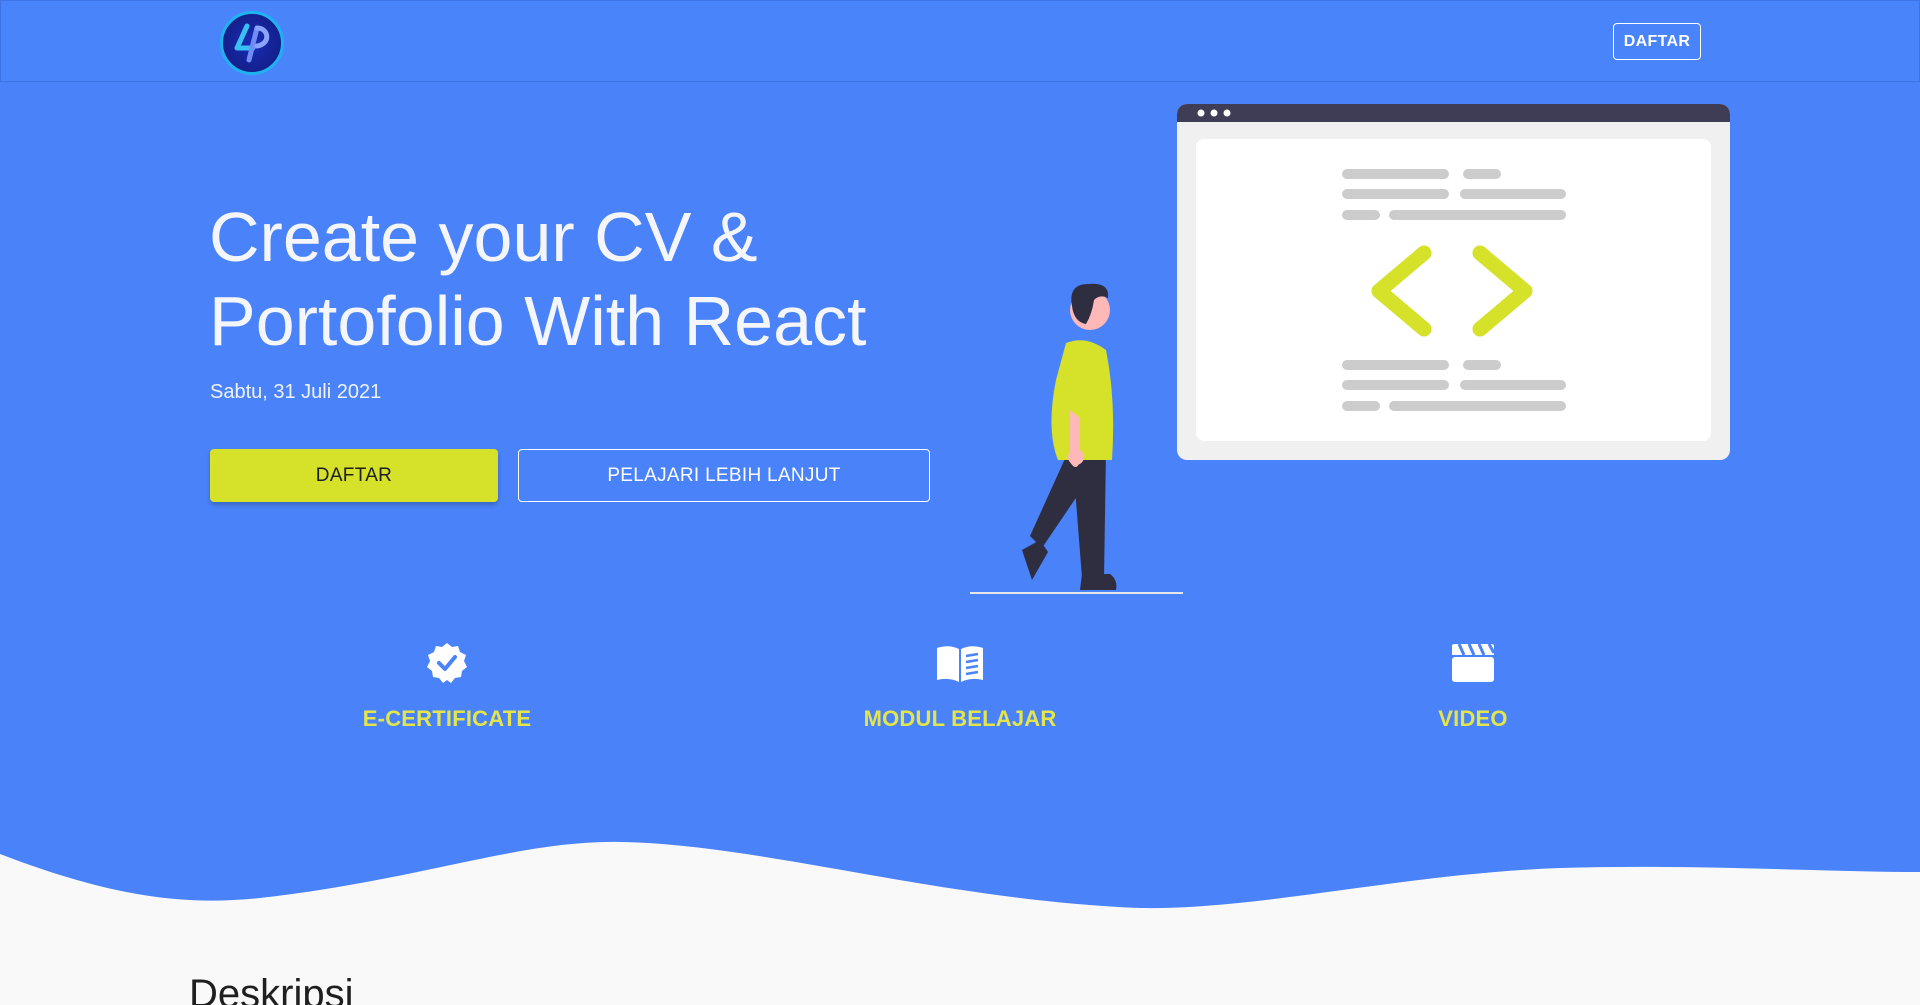 The image size is (1920, 1005). I want to click on feature-e-certificate: E-CERTIFICATE, so click(447, 686).